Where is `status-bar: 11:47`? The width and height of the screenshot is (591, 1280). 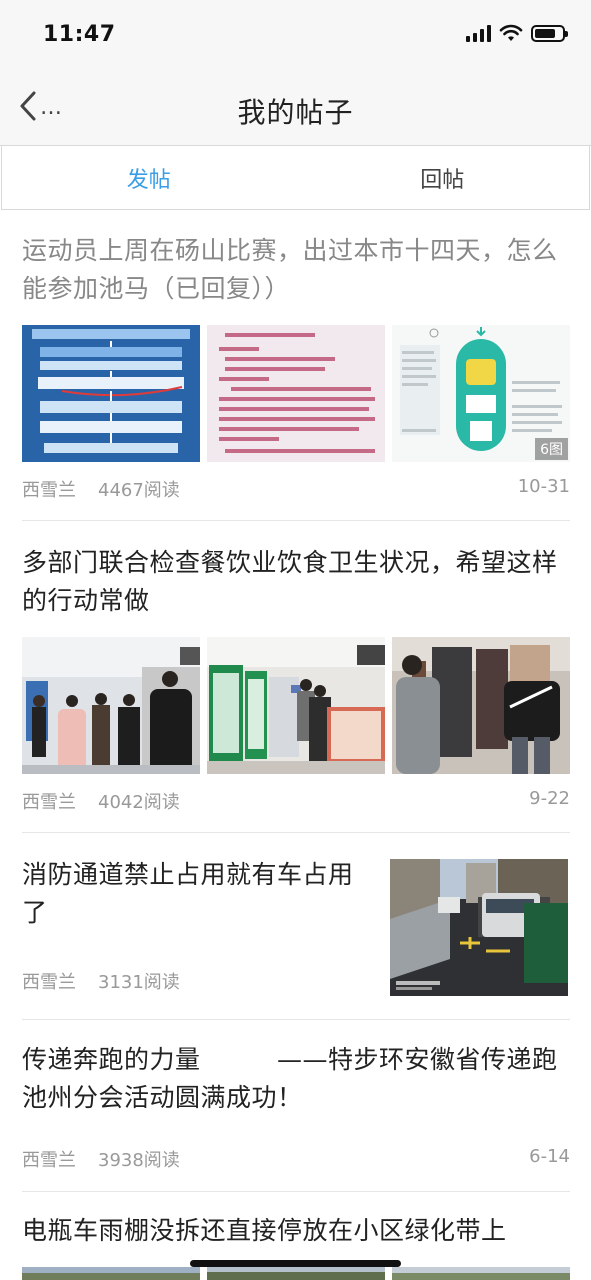
status-bar: 11:47 is located at coordinates (295, 34).